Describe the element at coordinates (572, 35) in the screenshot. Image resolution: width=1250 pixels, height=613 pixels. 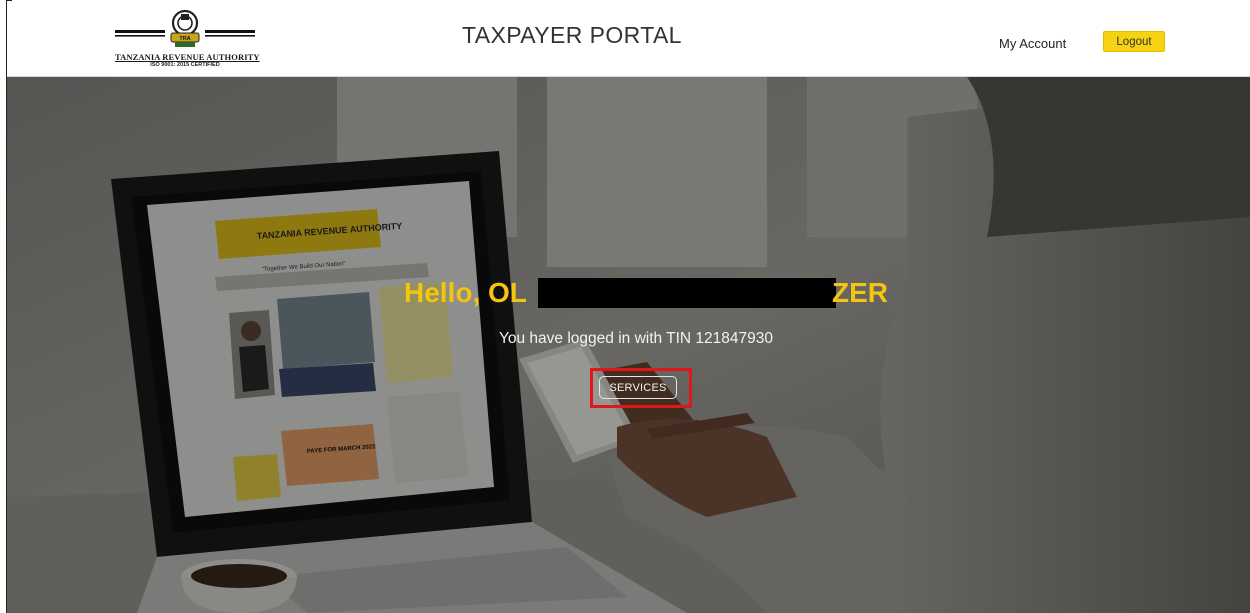
I see `page-title: TAXPAYER PORTAL` at that location.